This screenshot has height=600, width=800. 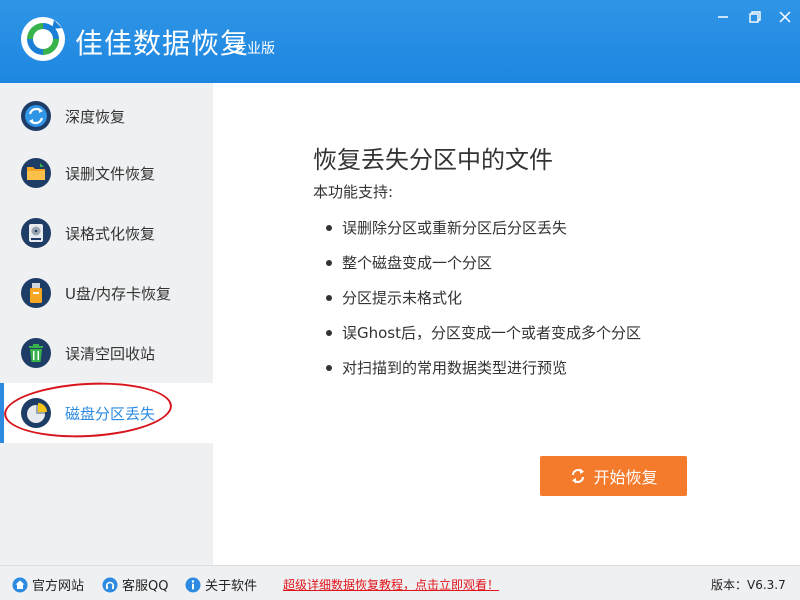 What do you see at coordinates (455, 228) in the screenshot?
I see `feature-text: 误删除分区或重新分区后分区丢失` at bounding box center [455, 228].